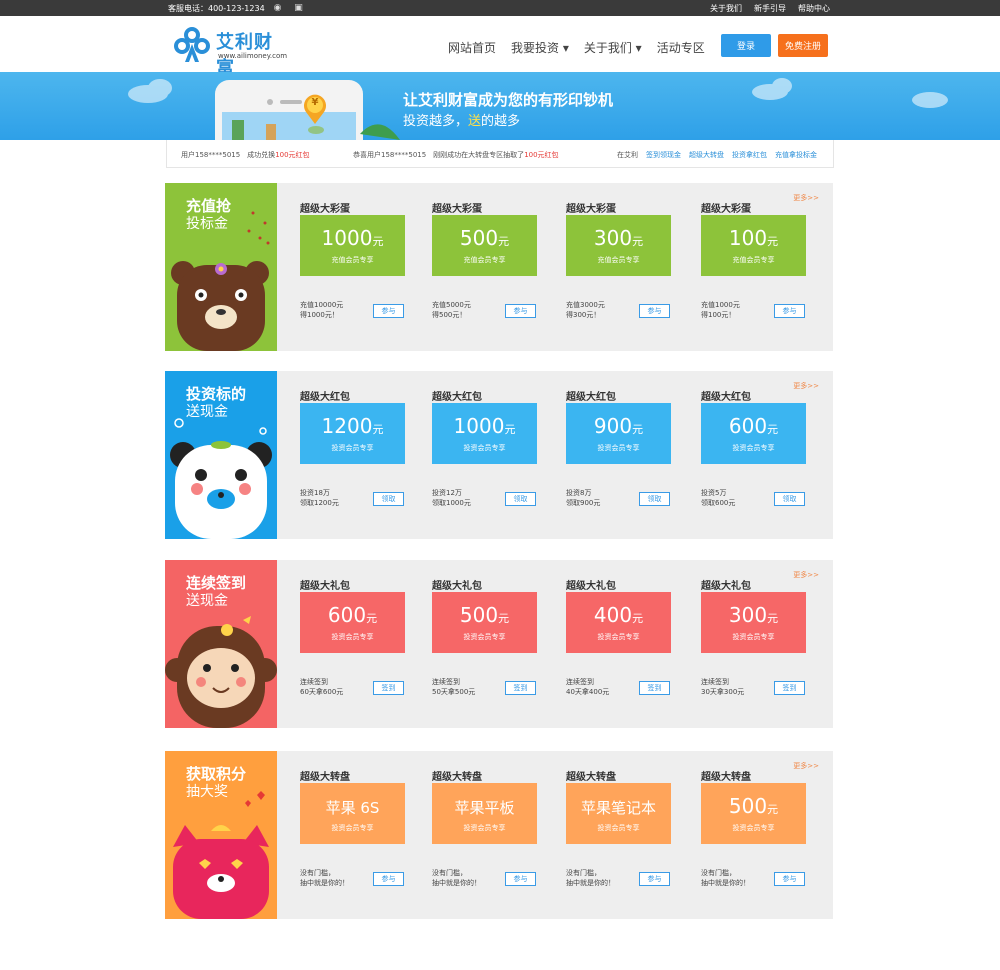  Describe the element at coordinates (803, 45) in the screenshot. I see `register-button: 免费注册` at that location.